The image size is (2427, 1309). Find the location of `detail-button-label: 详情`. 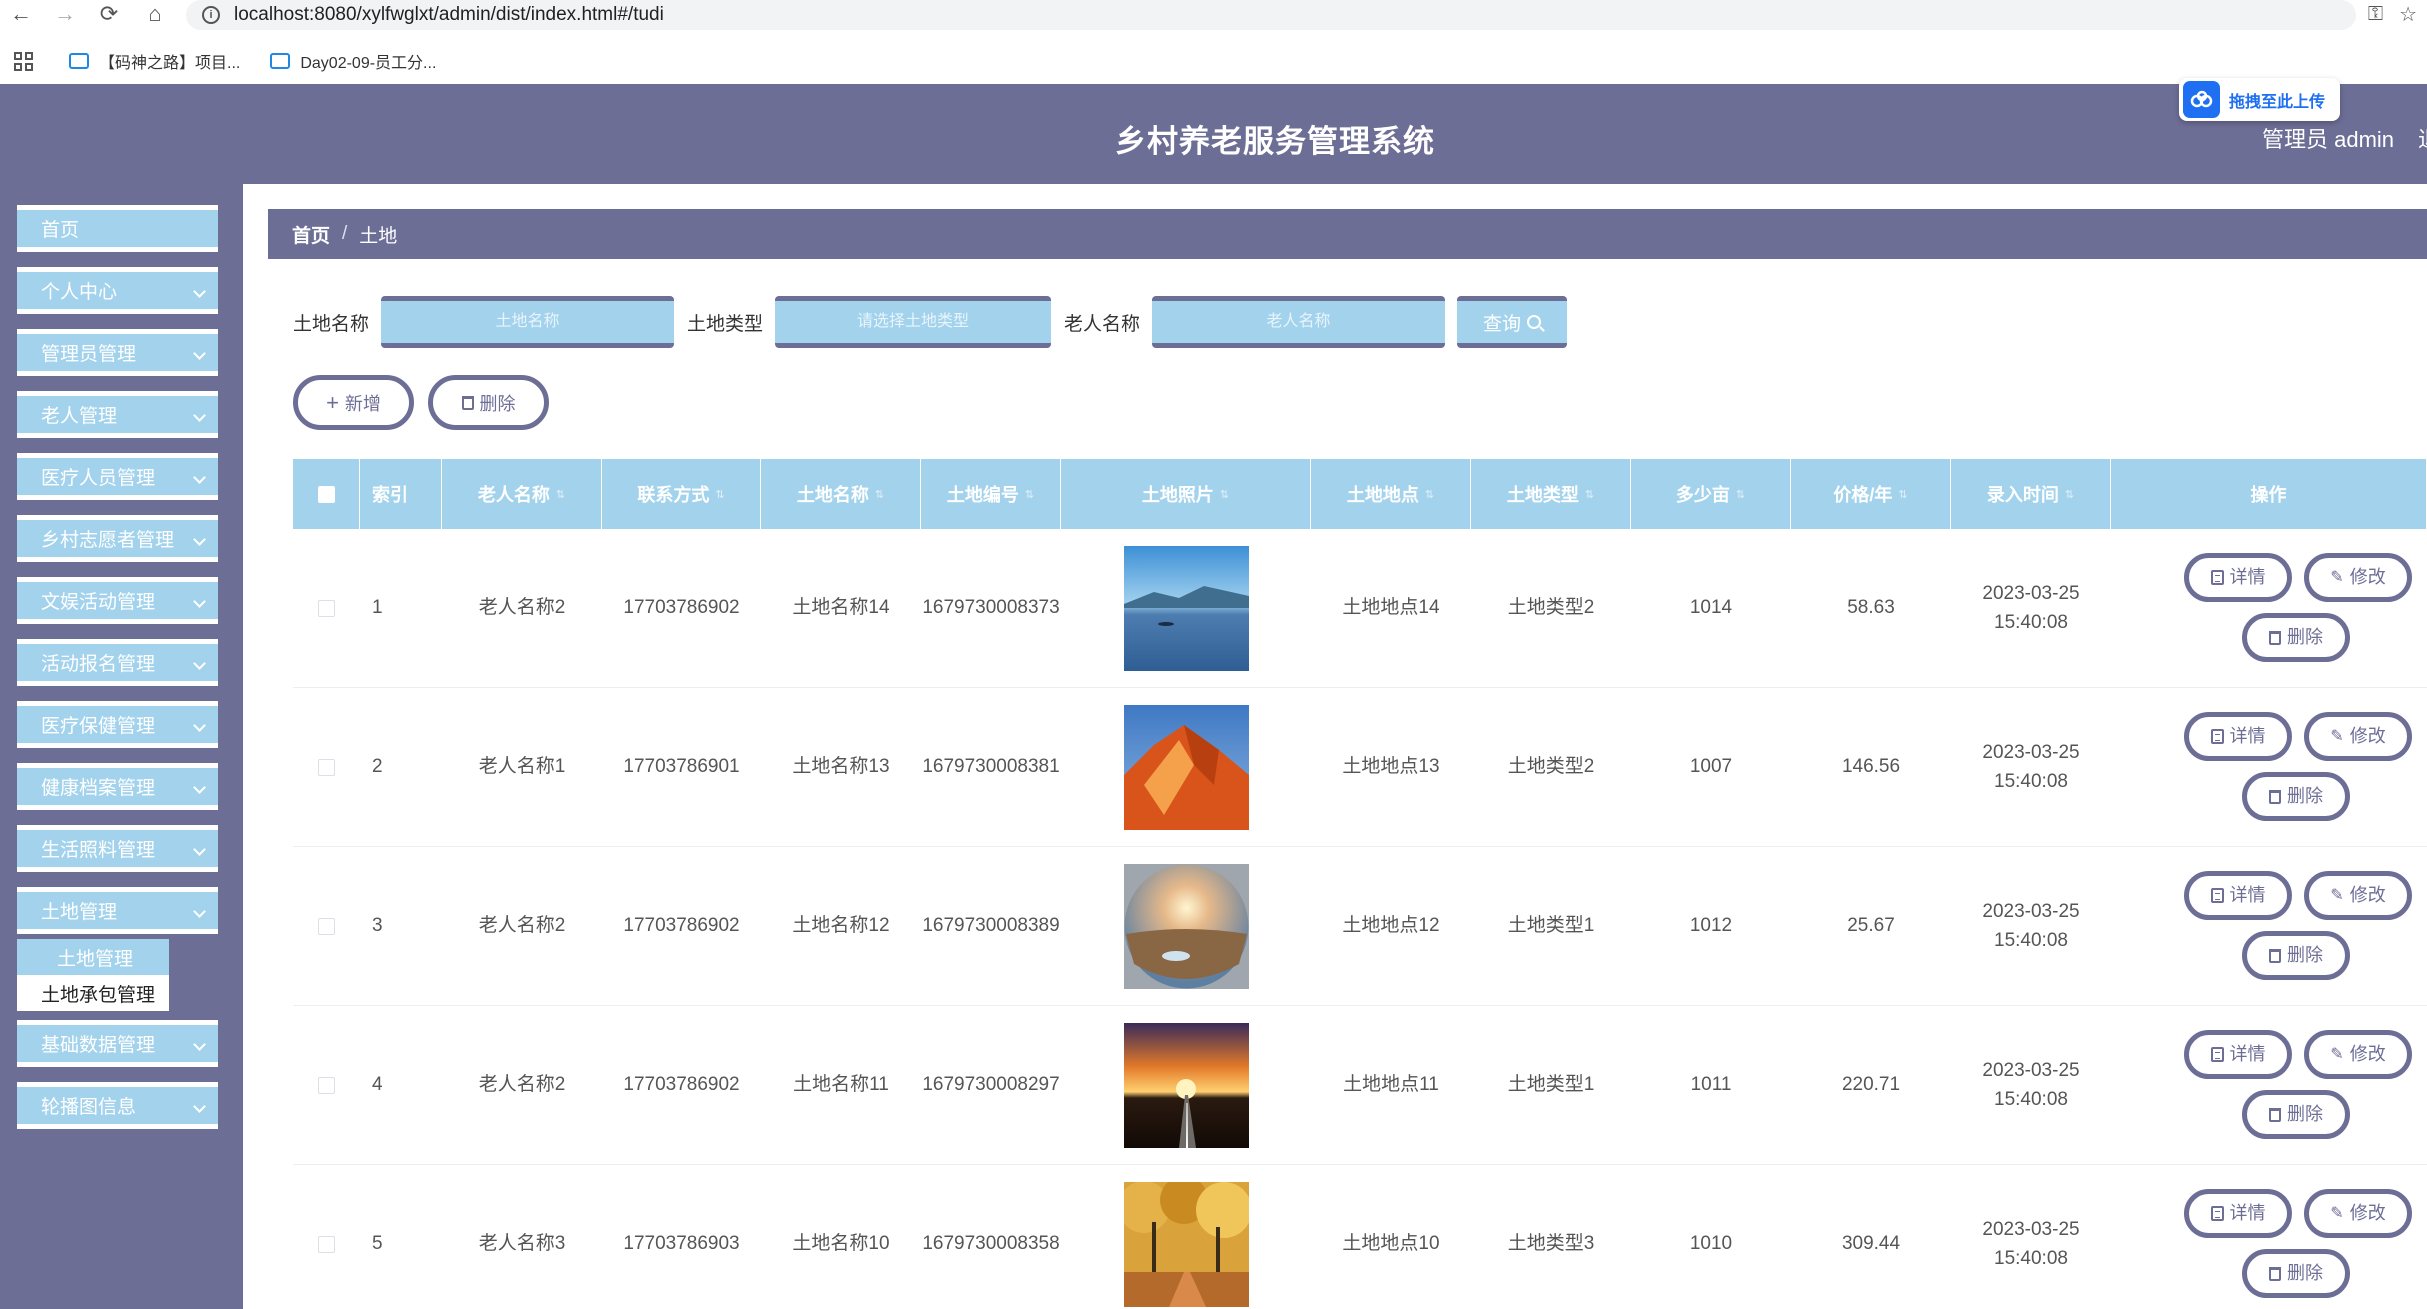

detail-button-label: 详情 is located at coordinates (2247, 736).